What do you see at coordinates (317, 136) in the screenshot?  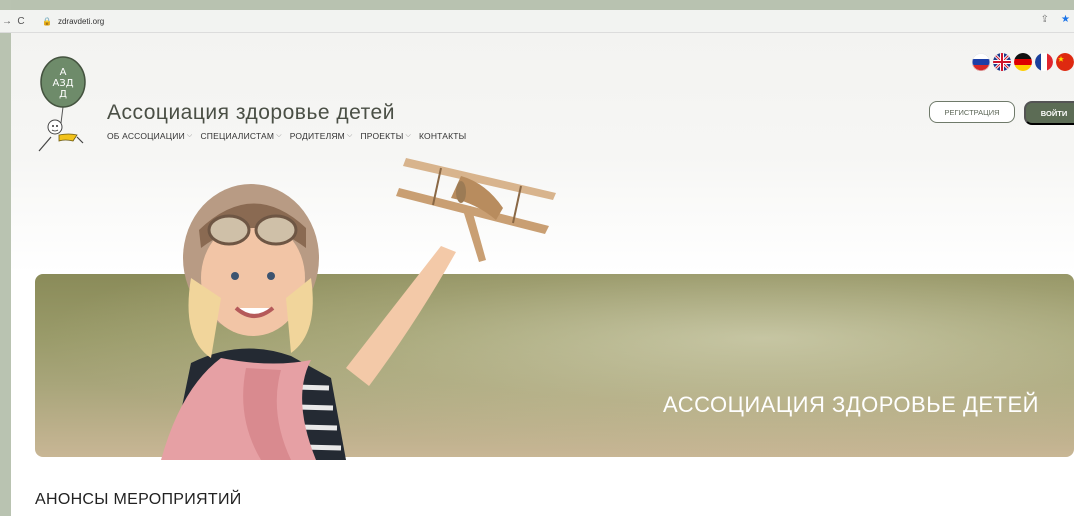 I see `nav-item-label: РОДИТЕЛЯМ` at bounding box center [317, 136].